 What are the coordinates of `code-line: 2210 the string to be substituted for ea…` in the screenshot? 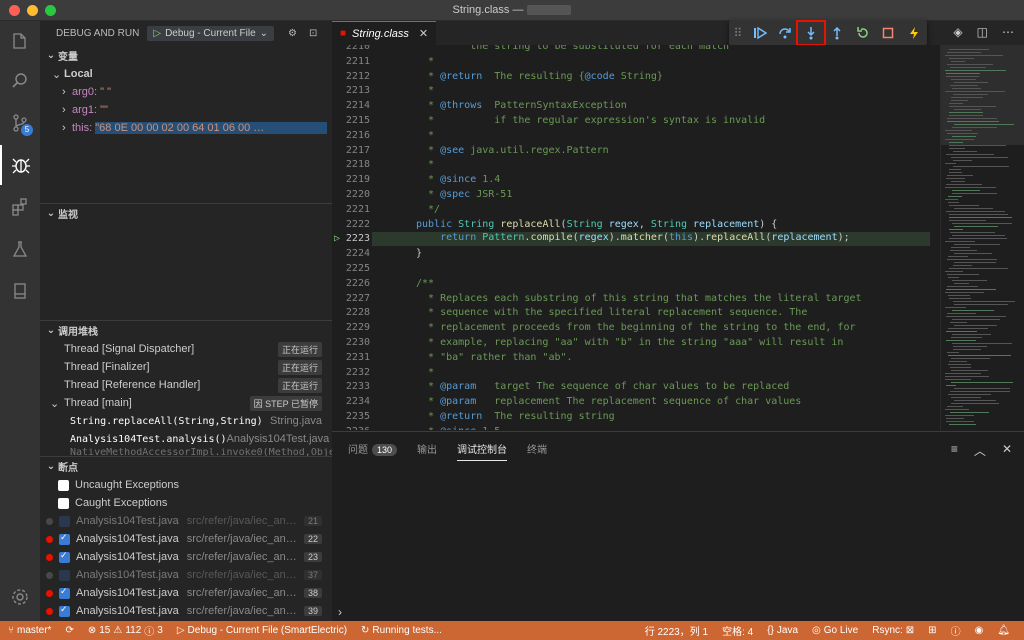 It's located at (636, 49).